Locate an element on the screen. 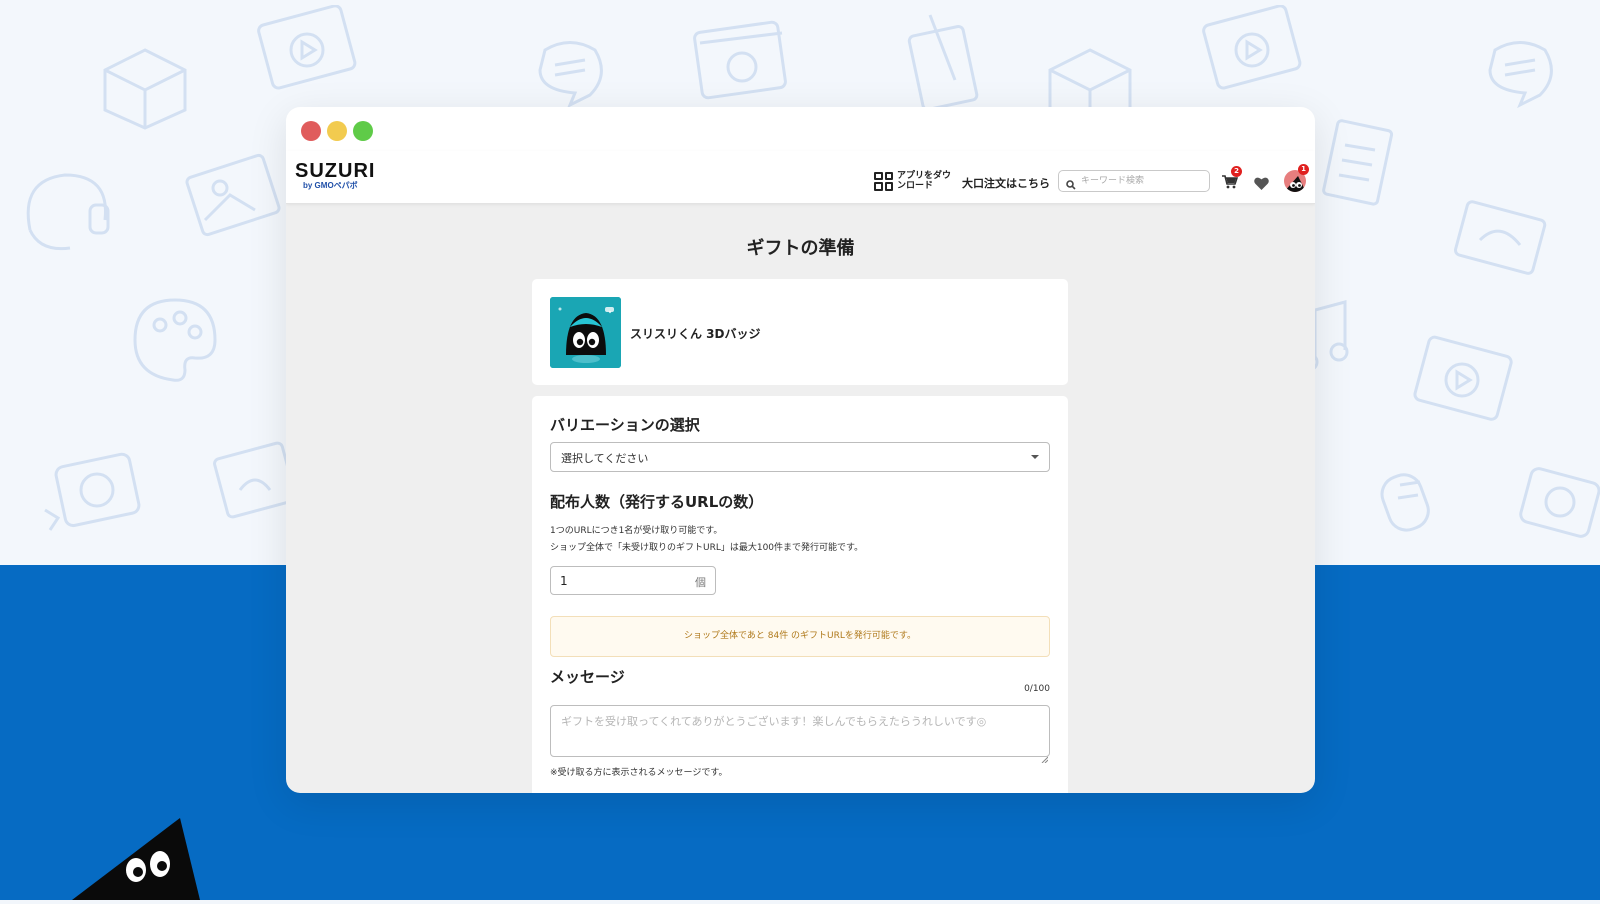 The width and height of the screenshot is (1600, 904). app-download-link: アプリをダウンロード is located at coordinates (913, 181).